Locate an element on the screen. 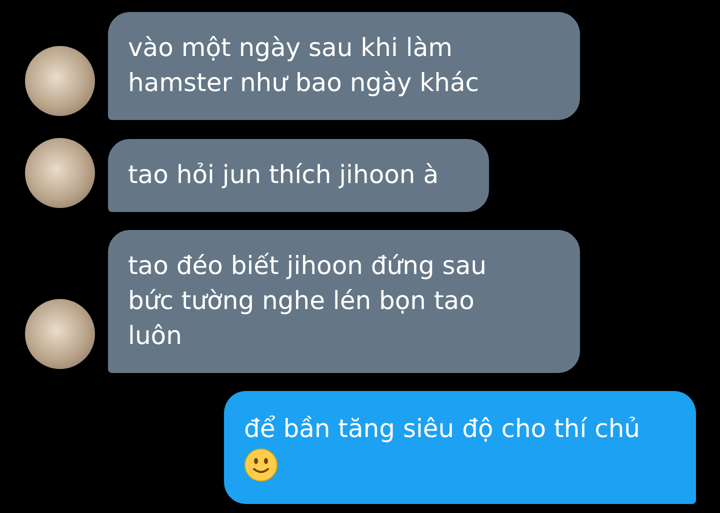  message-text: tao đéo biết jihoon đứng sau bức tường nghe lén bọn tao luôn is located at coordinates (308, 301).